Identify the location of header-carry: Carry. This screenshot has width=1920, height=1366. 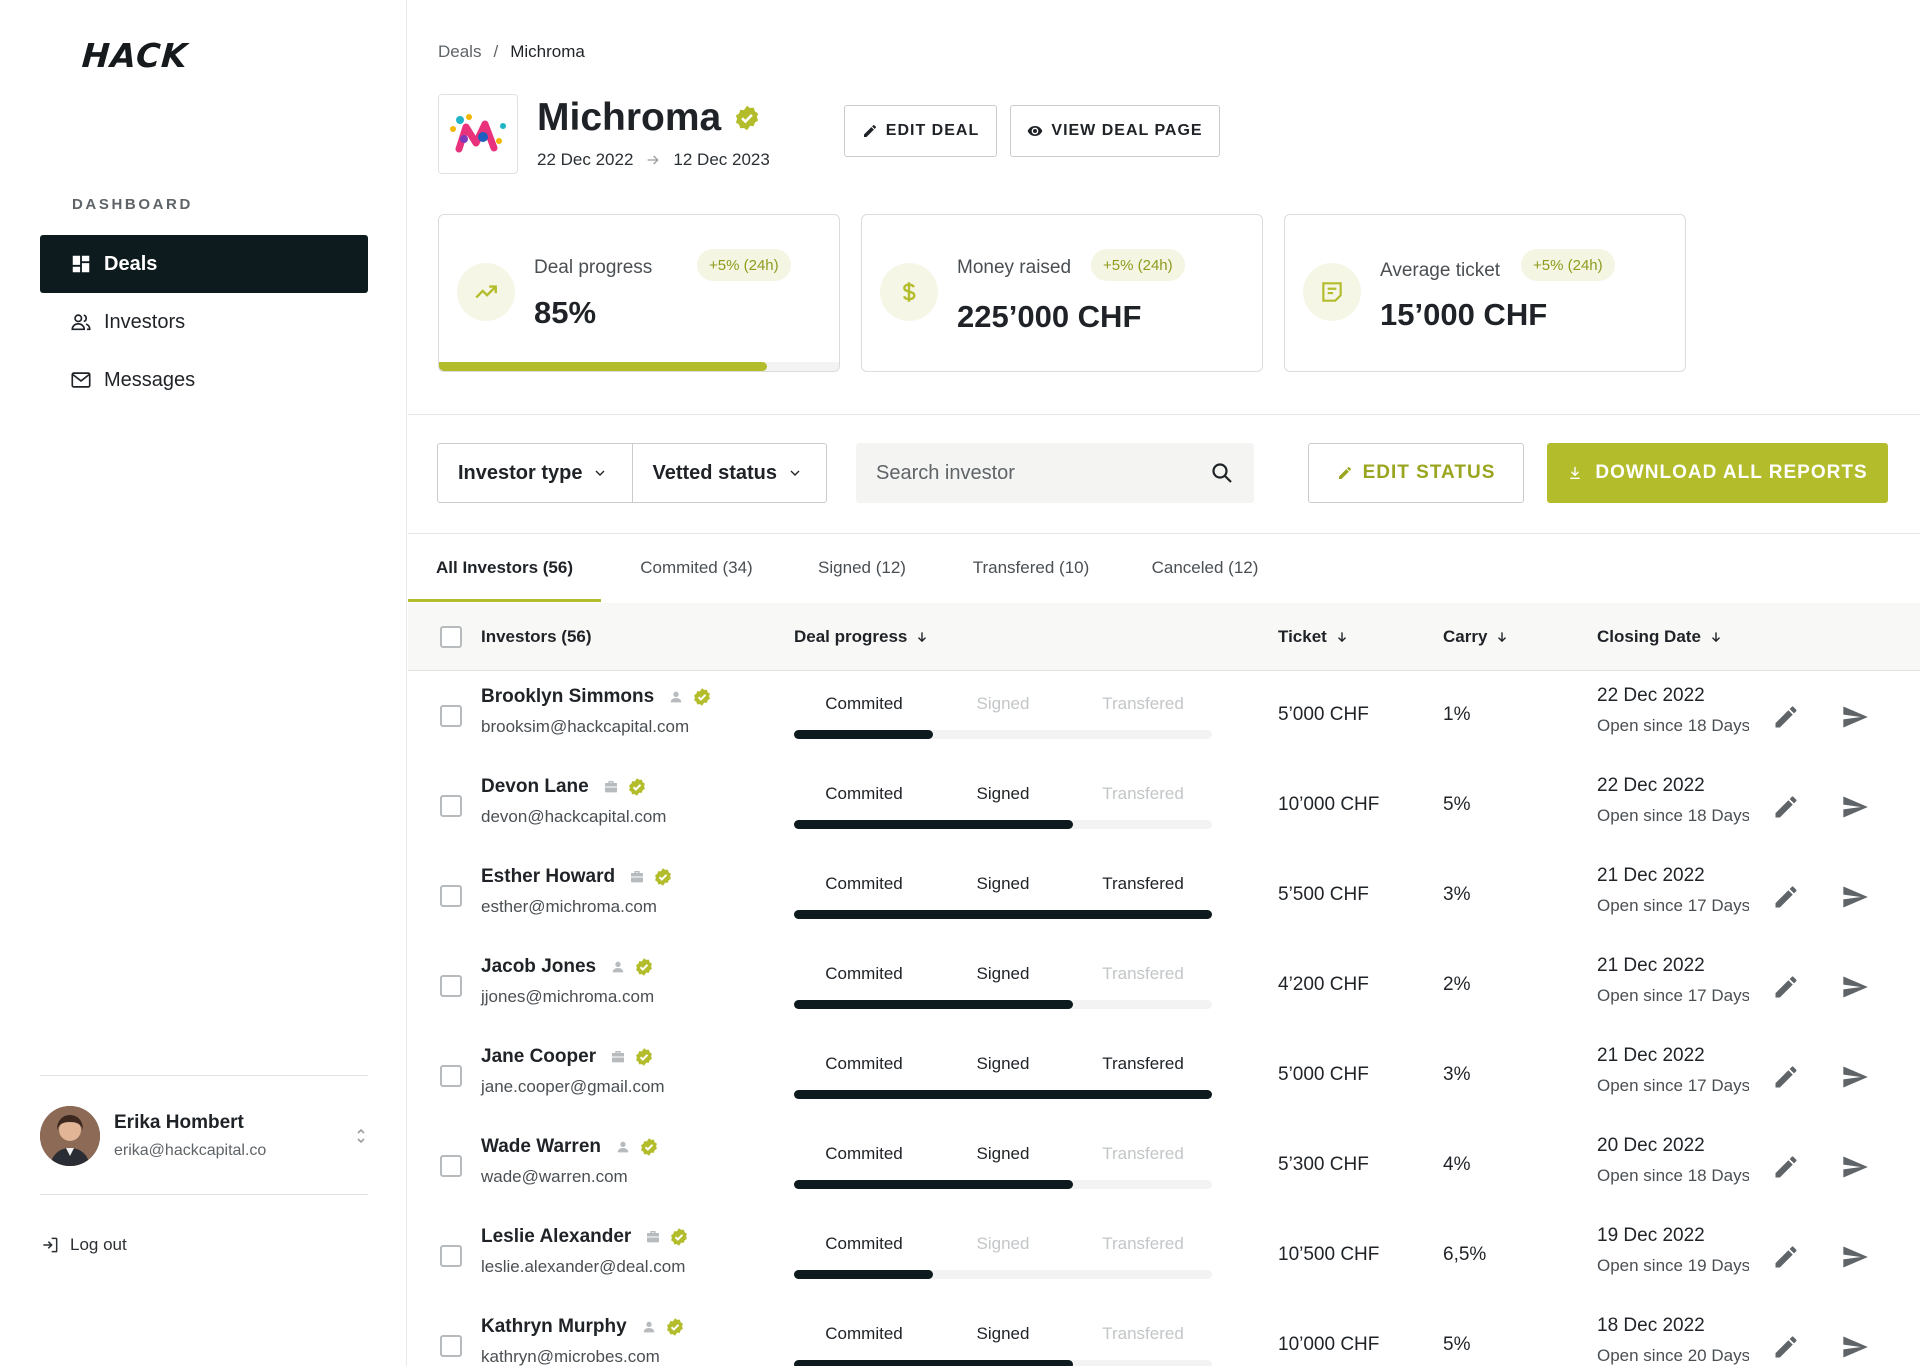
(1476, 637).